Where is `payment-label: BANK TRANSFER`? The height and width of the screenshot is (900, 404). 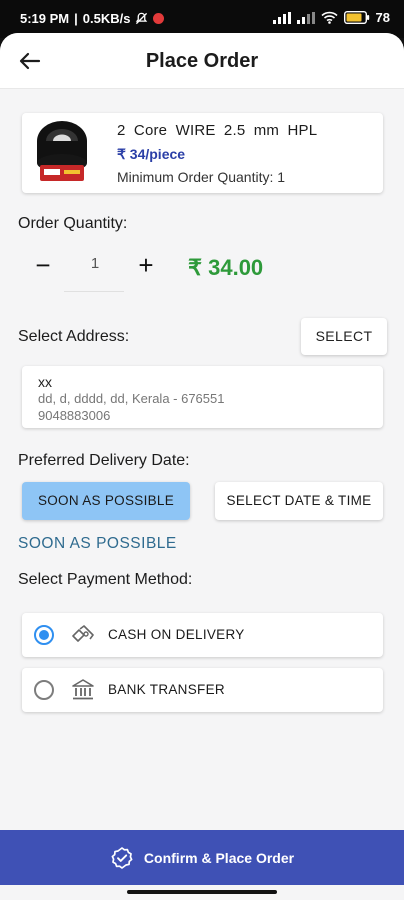
payment-label: BANK TRANSFER is located at coordinates (166, 689).